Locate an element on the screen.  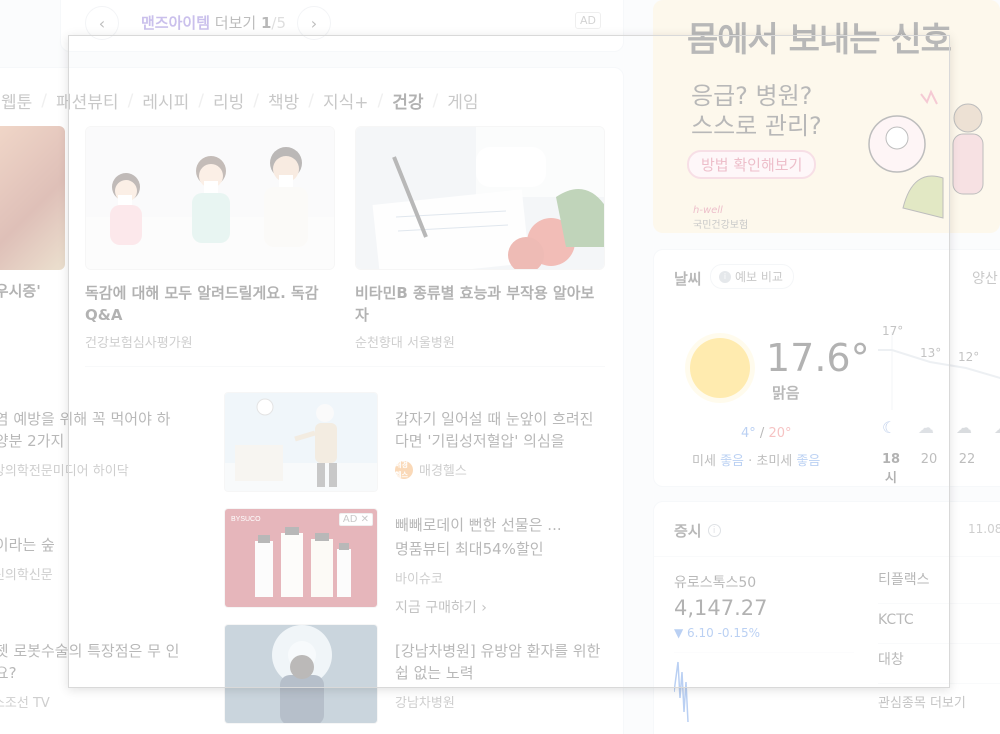
watchlist-item: 대창 is located at coordinates (939, 664).